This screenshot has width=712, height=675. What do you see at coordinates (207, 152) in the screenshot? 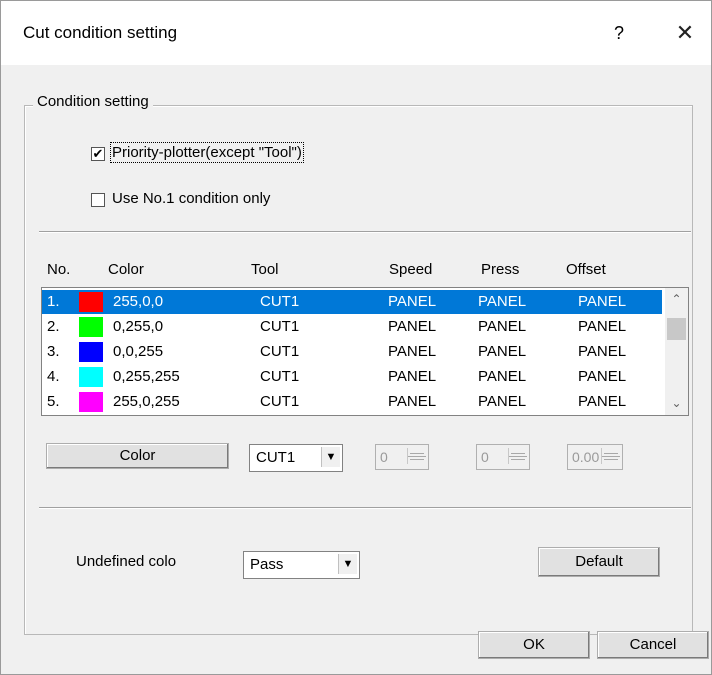
I see `priority-plotter-label: Priority-plotter(except "Tool")` at bounding box center [207, 152].